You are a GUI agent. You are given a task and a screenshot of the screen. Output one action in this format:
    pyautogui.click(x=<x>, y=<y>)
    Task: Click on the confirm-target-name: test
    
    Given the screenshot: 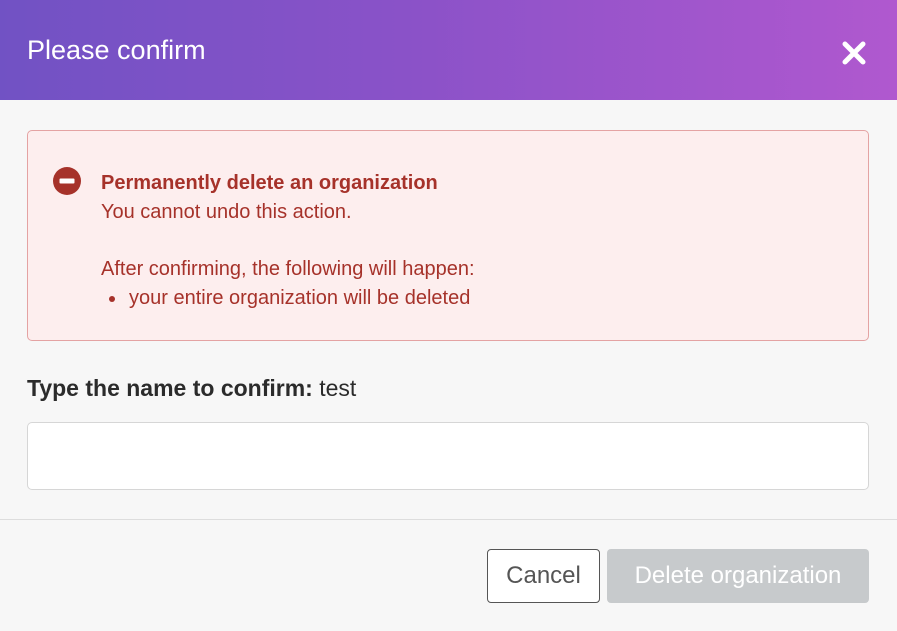 What is the action you would take?
    pyautogui.click(x=338, y=388)
    